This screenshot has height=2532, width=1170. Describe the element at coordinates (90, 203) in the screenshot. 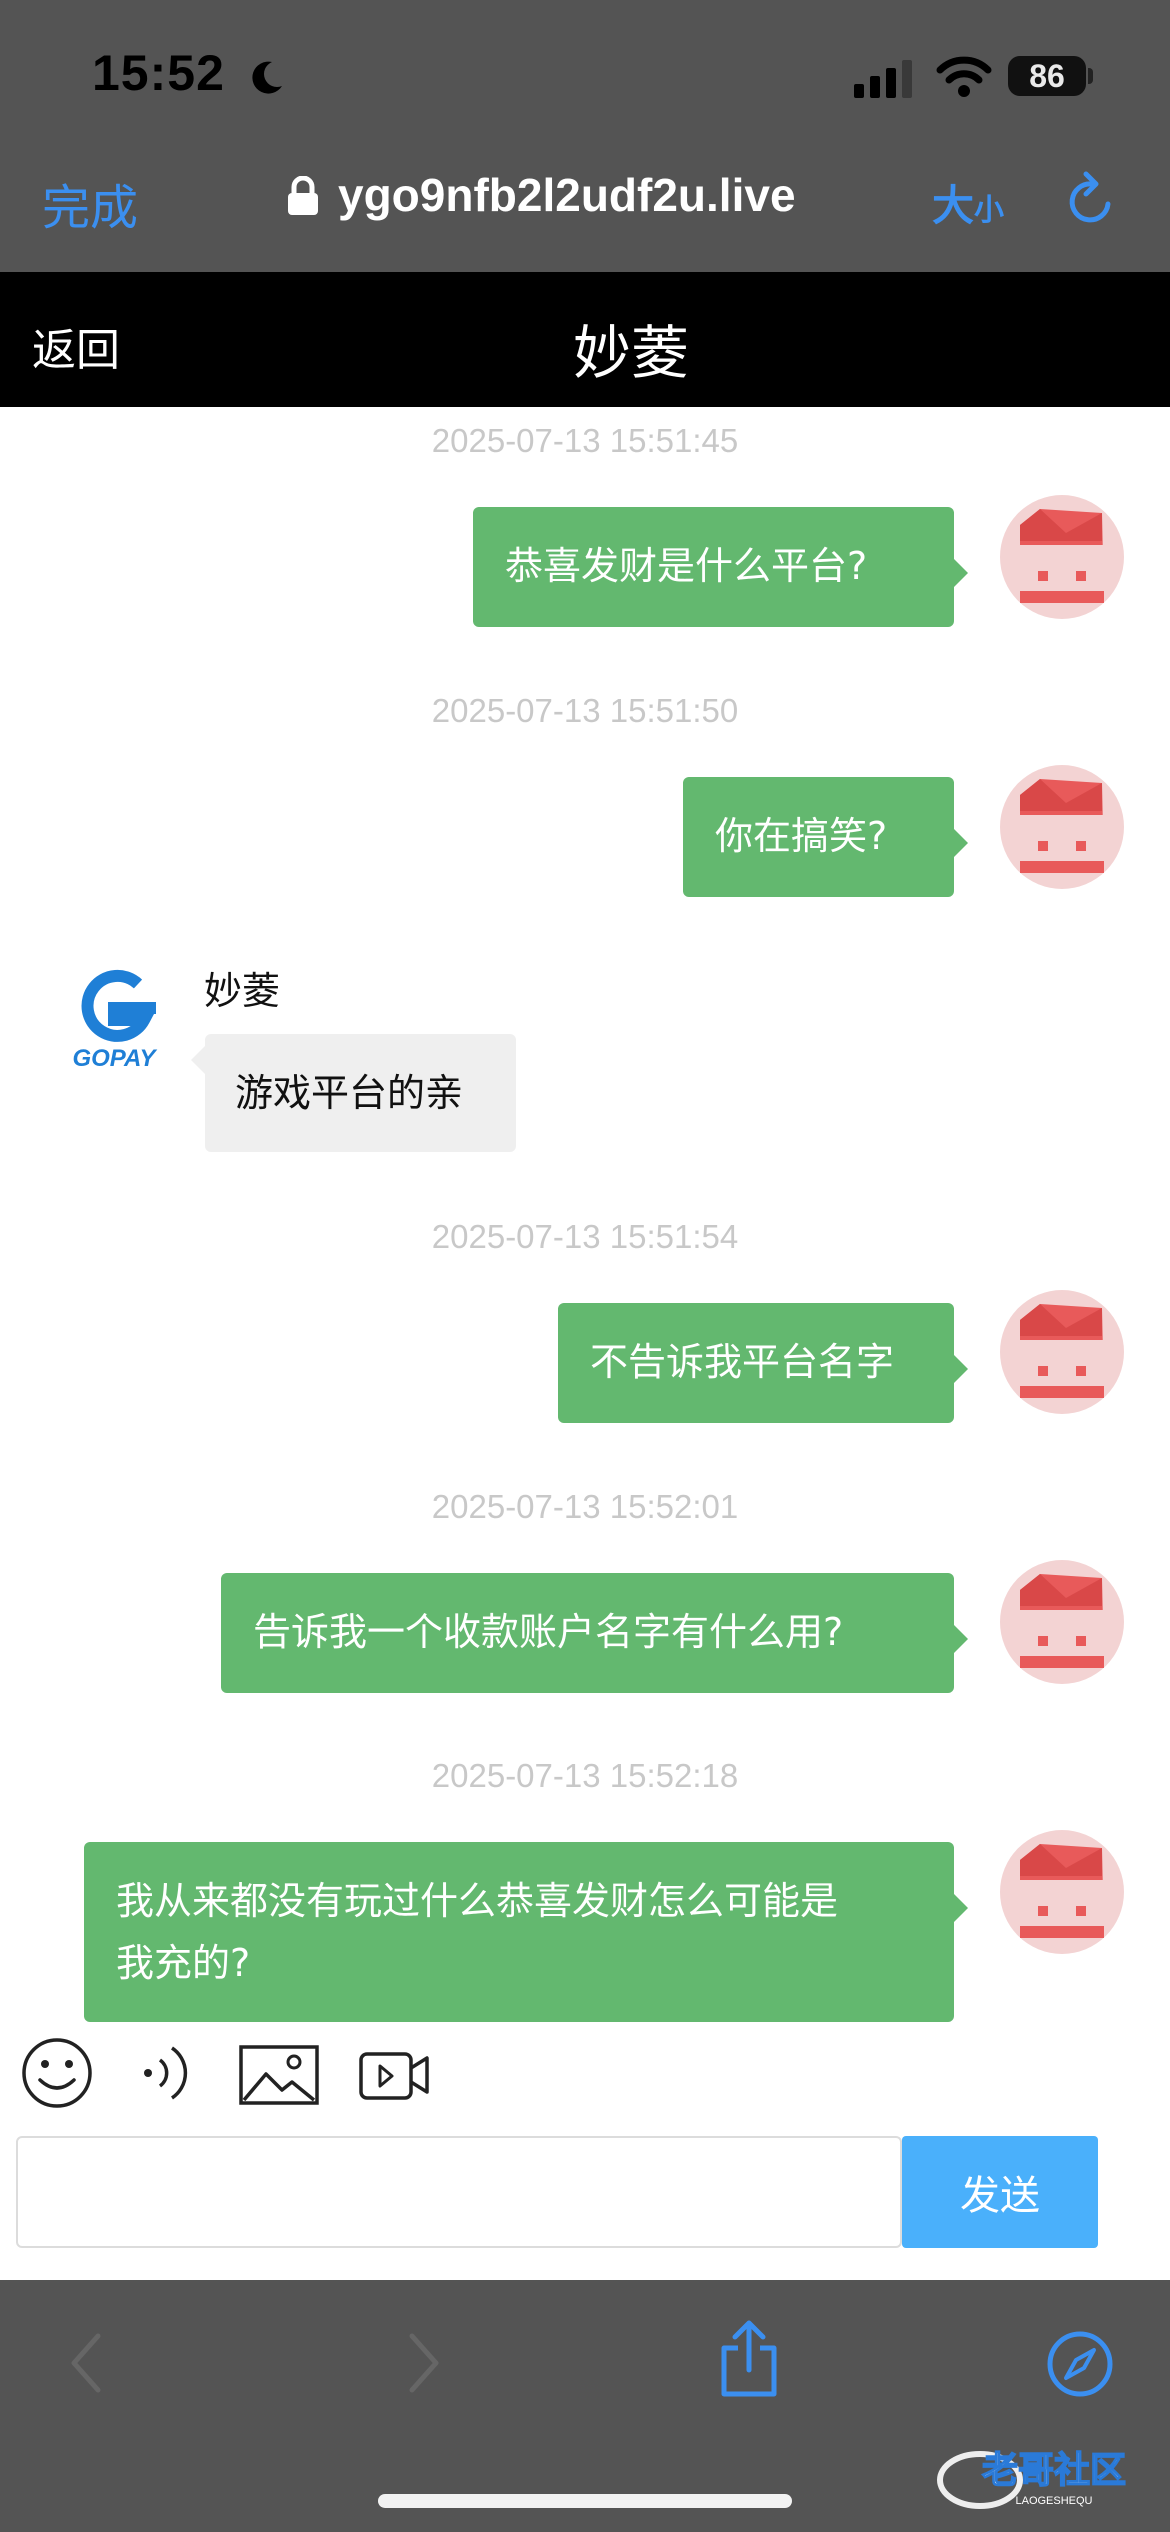

I see `done-button: 完成` at that location.